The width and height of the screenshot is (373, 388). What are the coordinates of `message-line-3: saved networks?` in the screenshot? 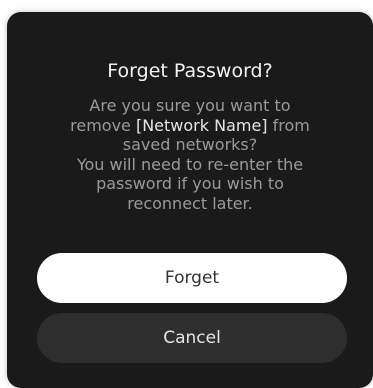 It's located at (190, 144).